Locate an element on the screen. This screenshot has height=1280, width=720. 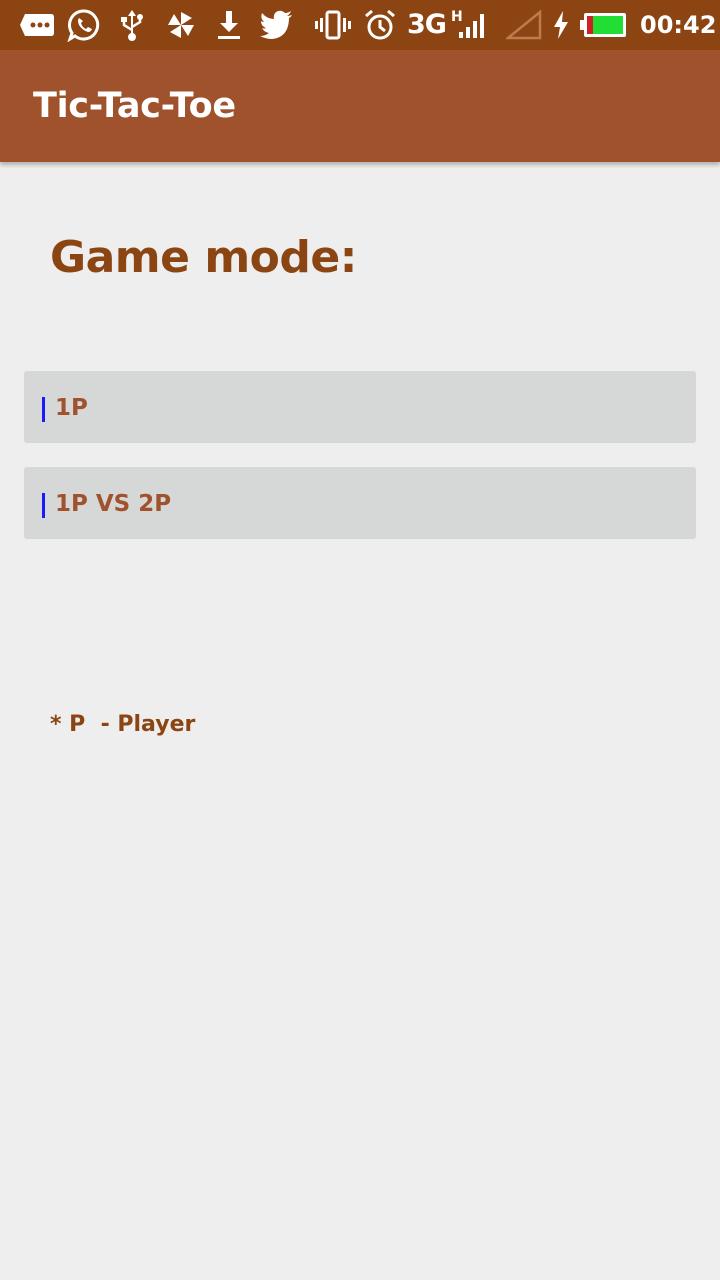
charging-icon is located at coordinates (561, 25).